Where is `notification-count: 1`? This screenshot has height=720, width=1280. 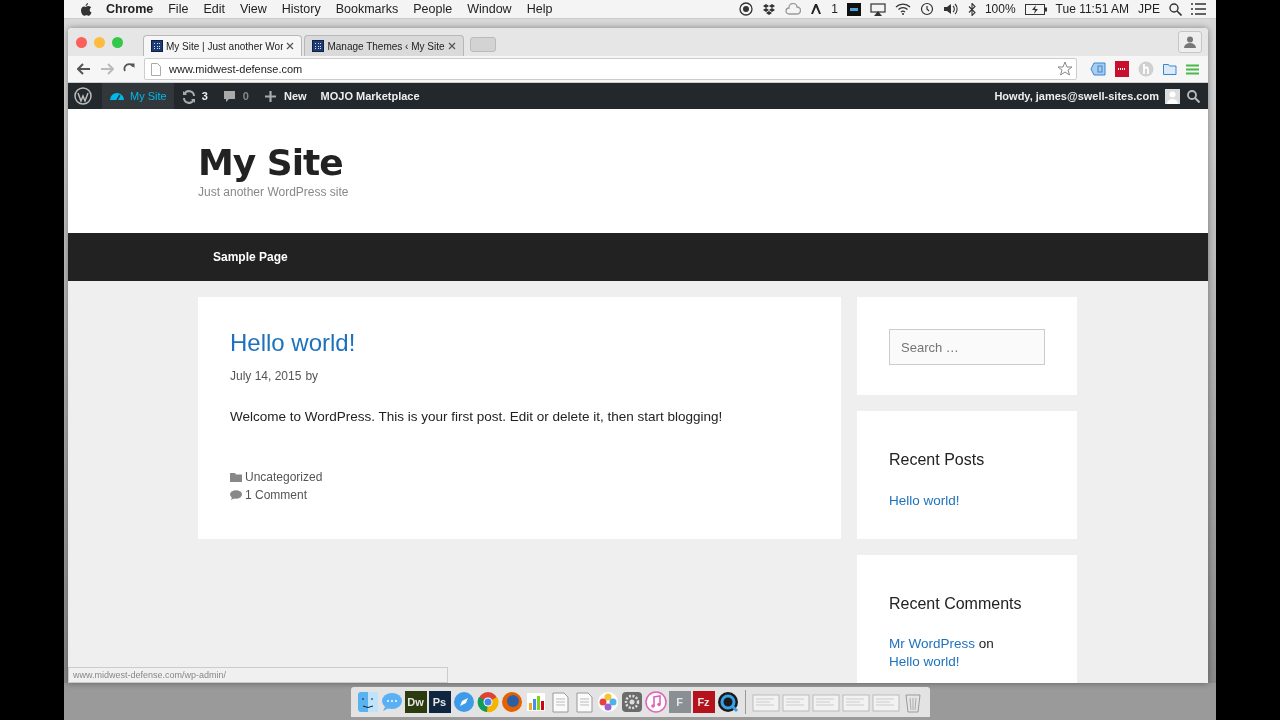
notification-count: 1 is located at coordinates (834, 9).